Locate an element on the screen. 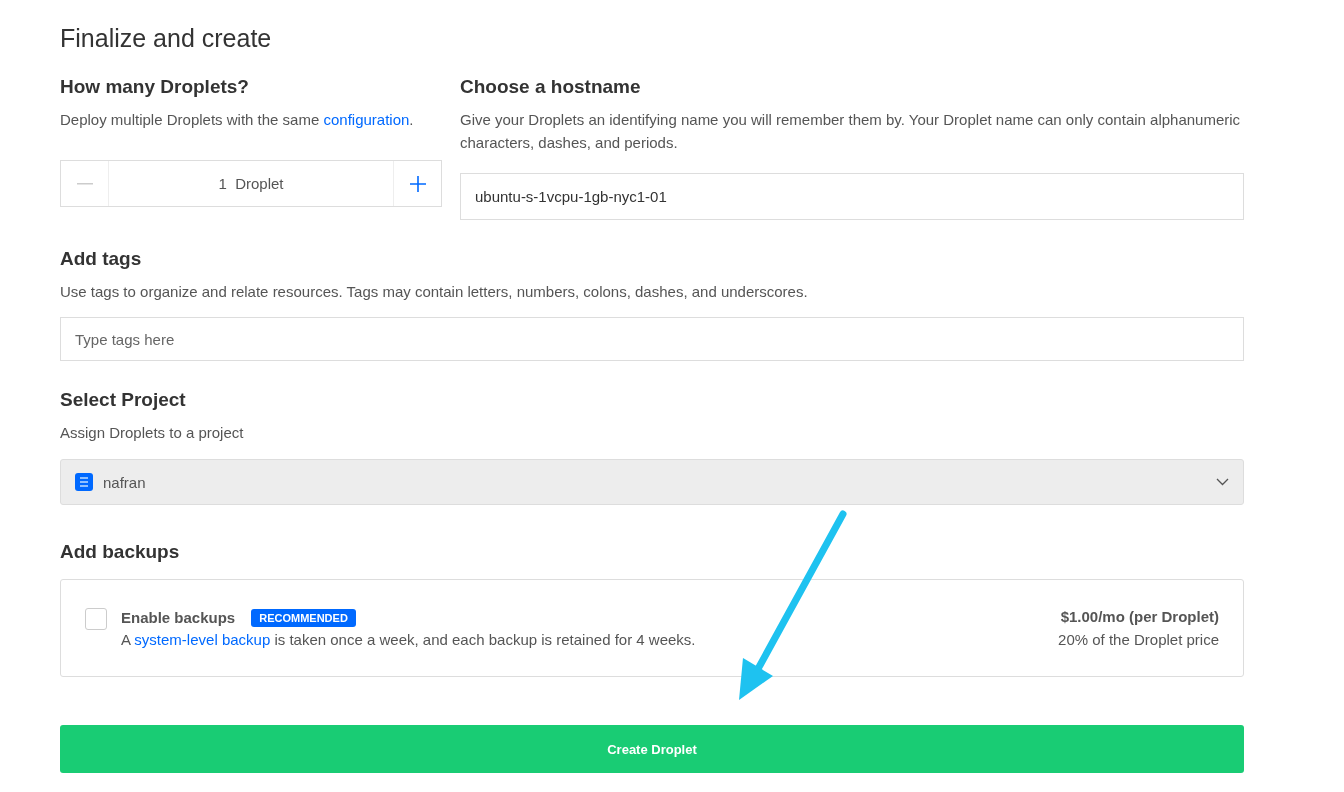 Image resolution: width=1344 pixels, height=792 pixels. section-description: Assign Droplets to a project is located at coordinates (152, 433).